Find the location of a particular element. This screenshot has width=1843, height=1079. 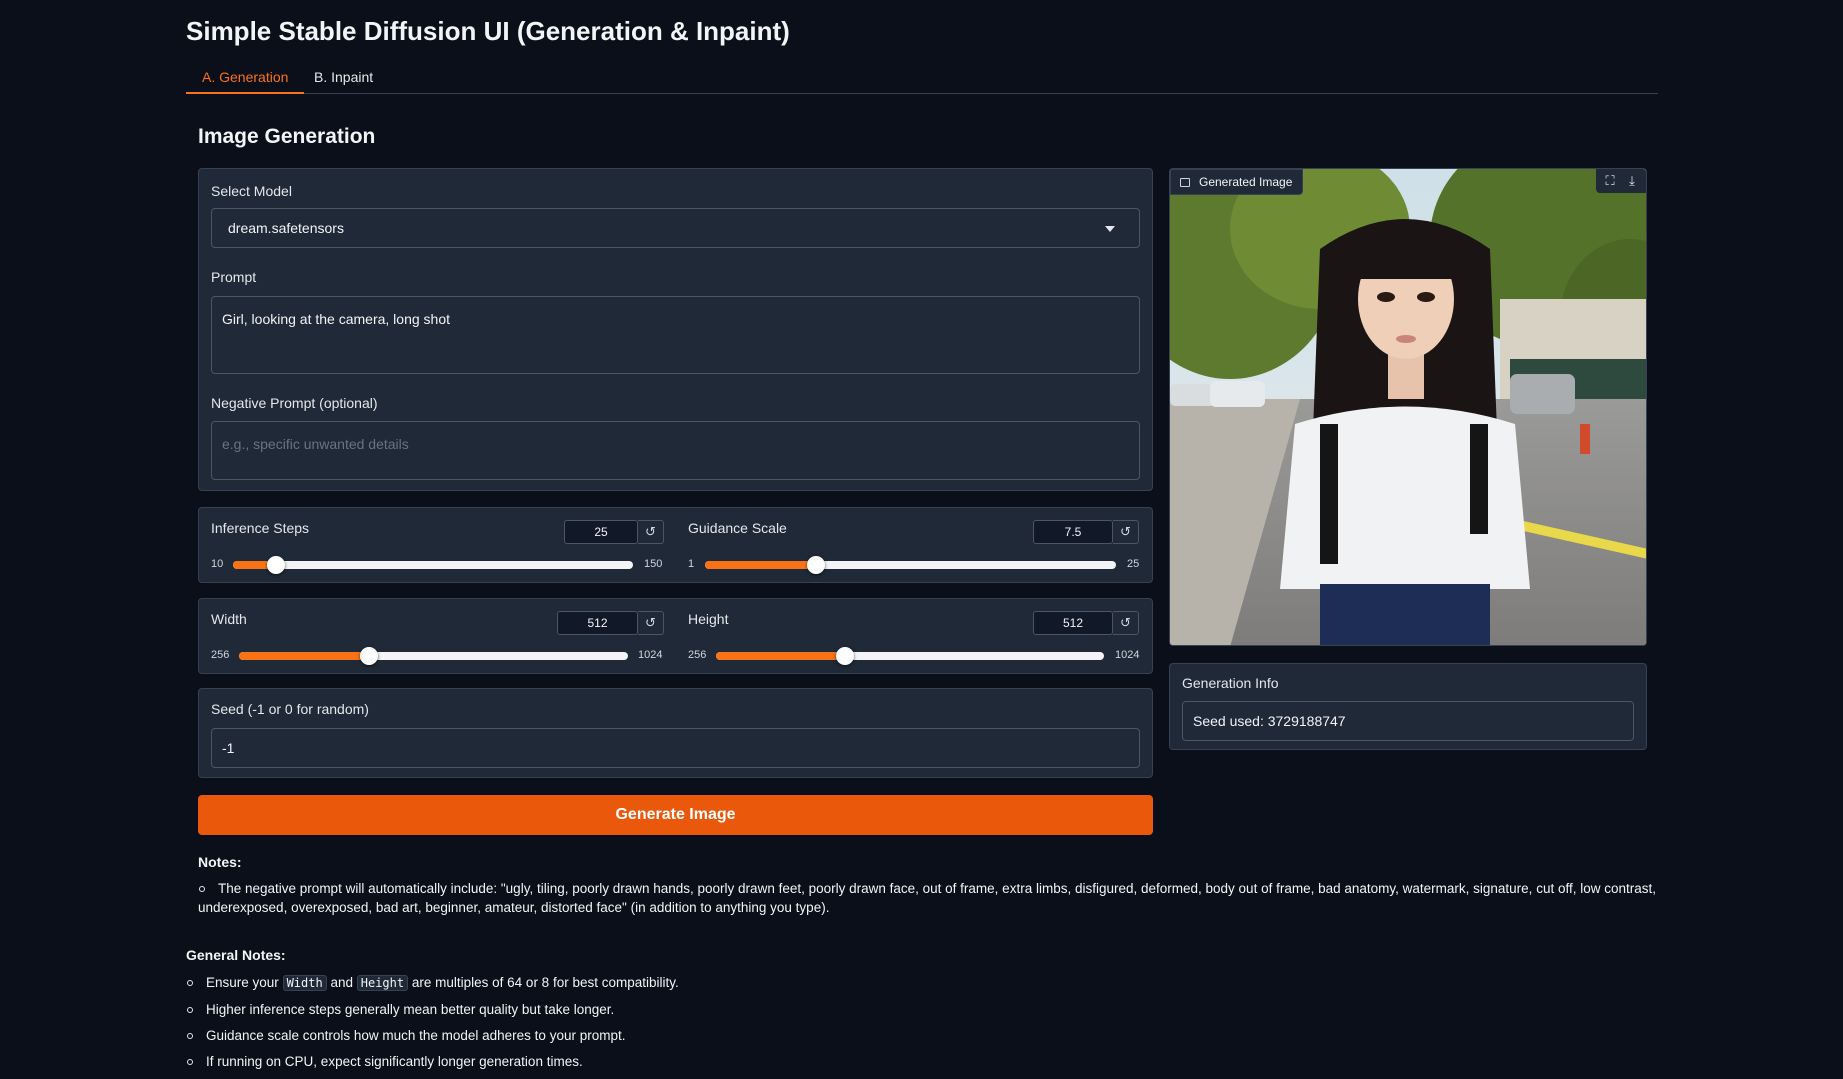

general-notes-title: General Notes: is located at coordinates (236, 955).